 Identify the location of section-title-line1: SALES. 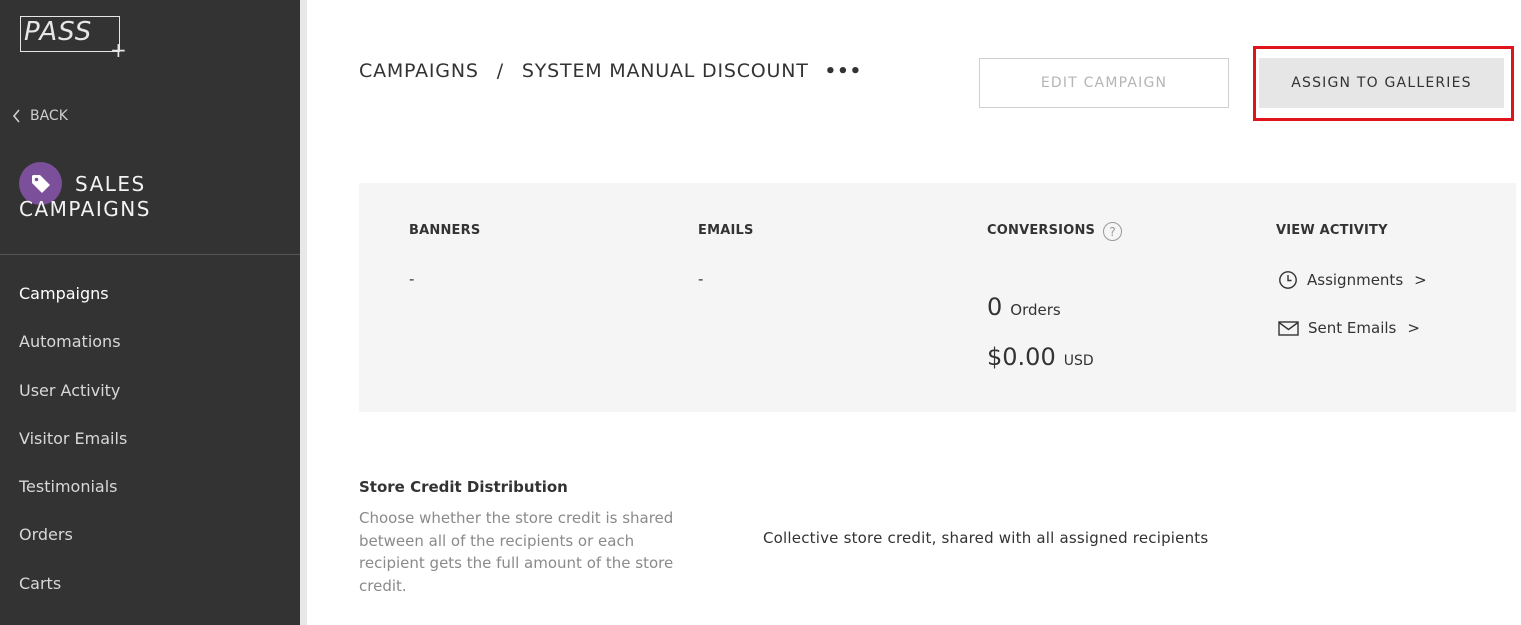
(110, 184).